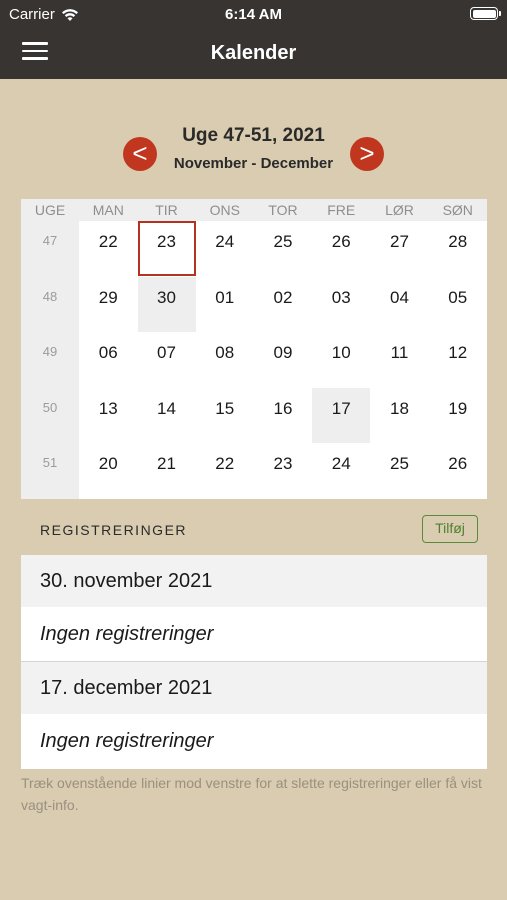 The width and height of the screenshot is (507, 900). Describe the element at coordinates (225, 415) in the screenshot. I see `calendar-day: 15` at that location.